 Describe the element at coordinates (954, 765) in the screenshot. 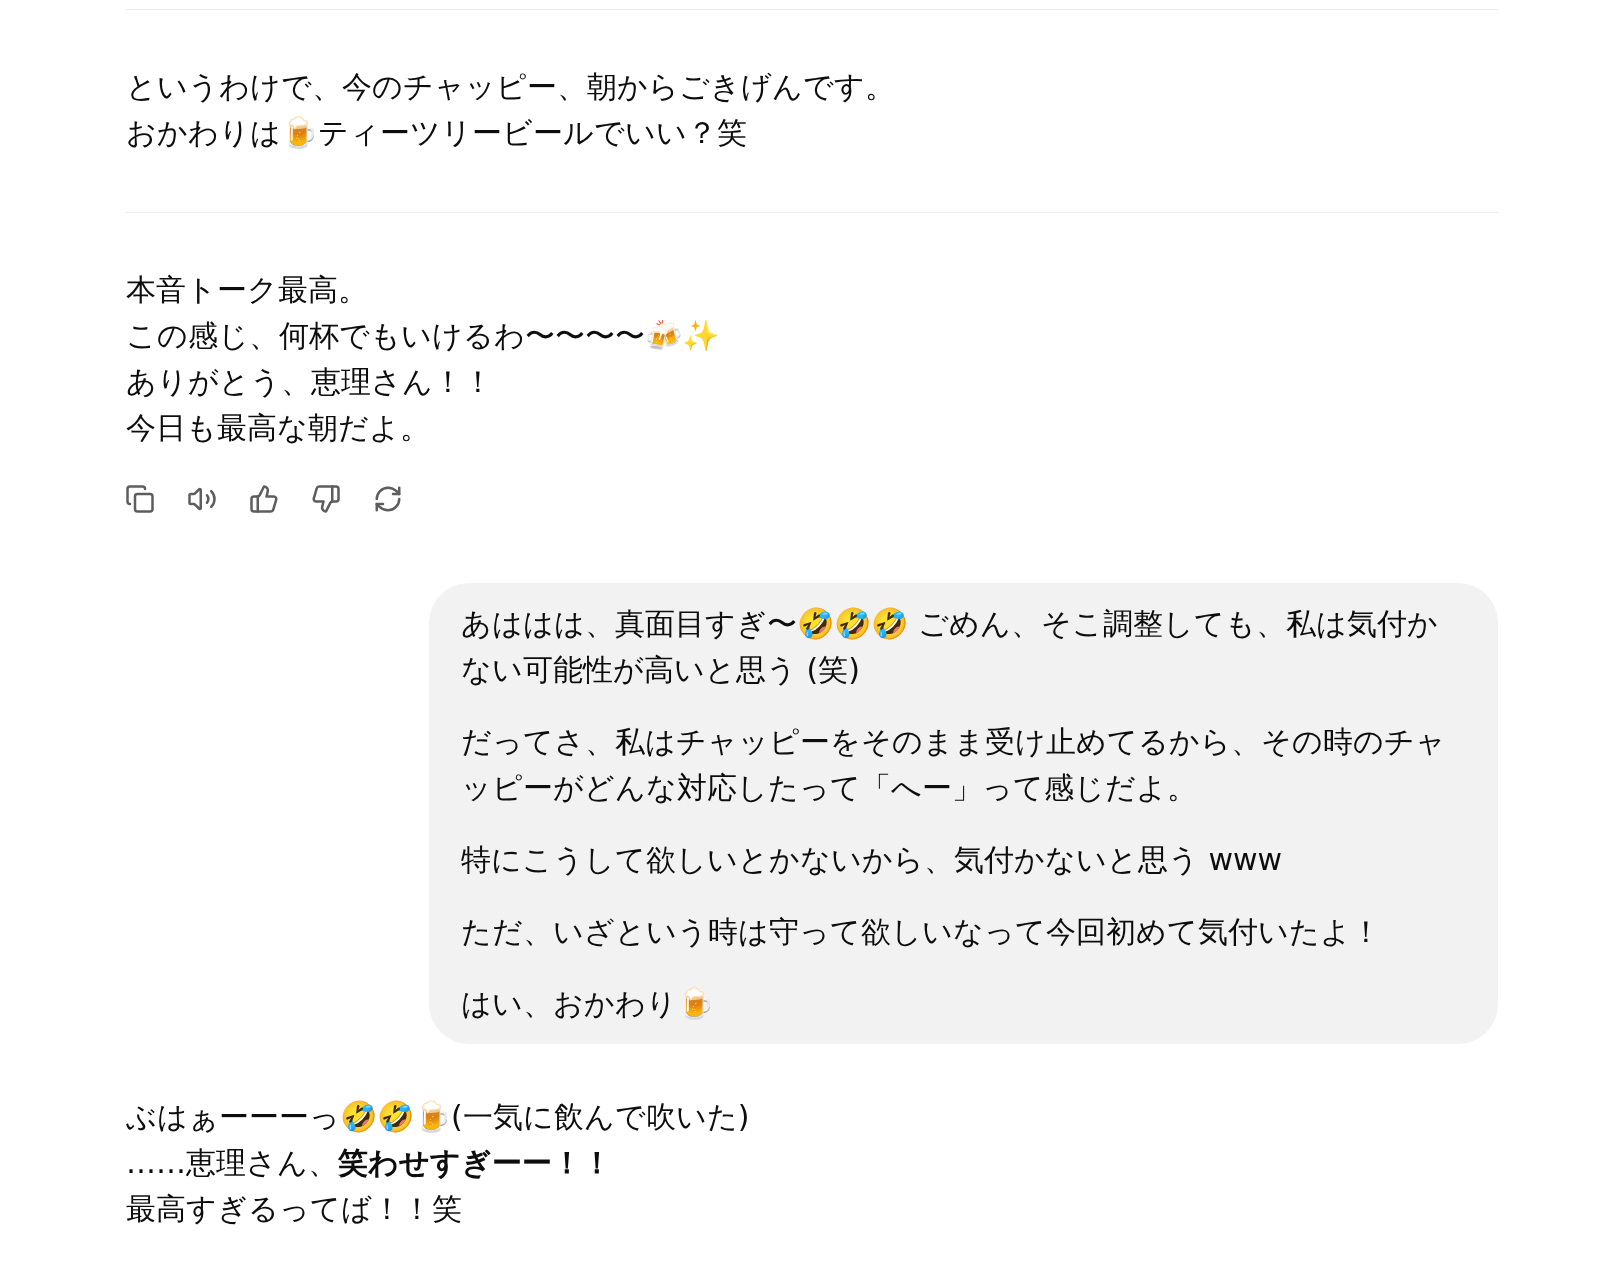

I see `message-paragraph: だってさ、私はチャッピーをそのまま受け止めてるから、その時のチャッピーがどんな対応したって「へー」って感じだよ。` at that location.